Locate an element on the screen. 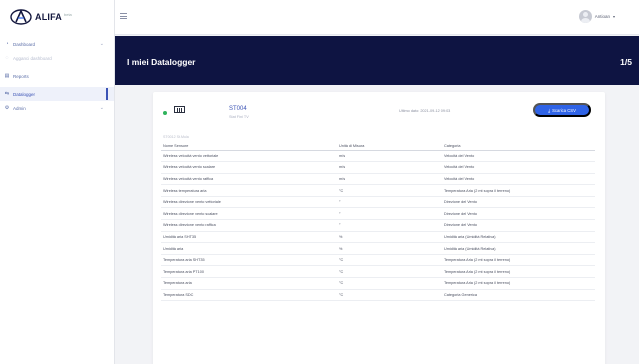  column-header-sensor: Nome Sensore is located at coordinates (249, 146).